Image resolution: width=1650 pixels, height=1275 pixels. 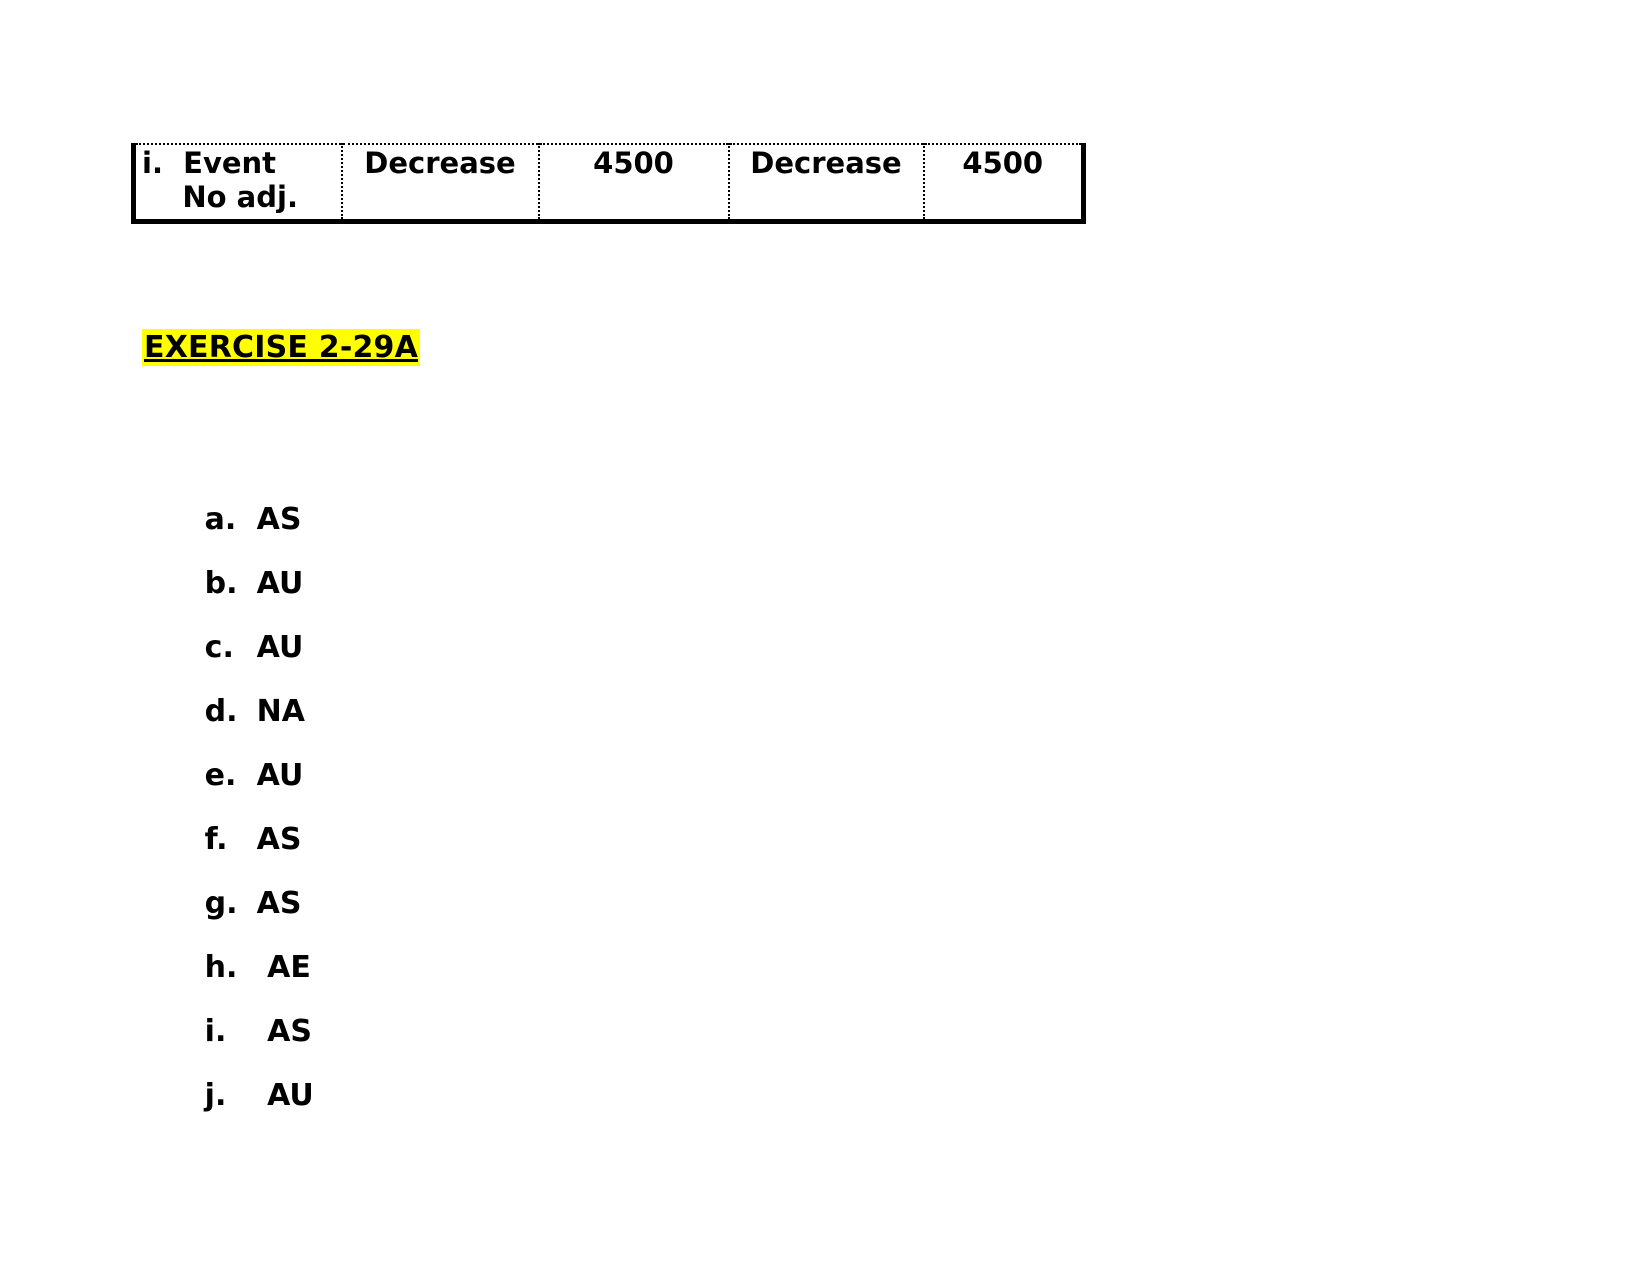 I want to click on list-item-marker: b., so click(x=221, y=583).